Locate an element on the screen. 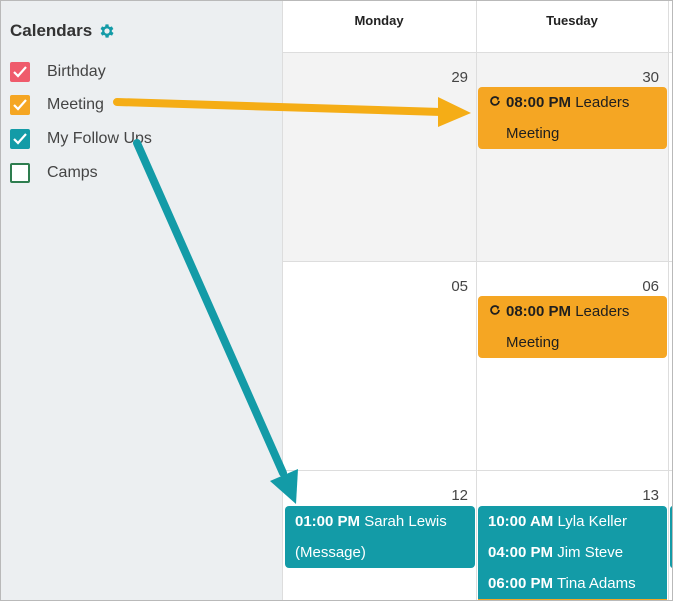 This screenshot has height=601, width=673. day-number: 05 is located at coordinates (445, 286).